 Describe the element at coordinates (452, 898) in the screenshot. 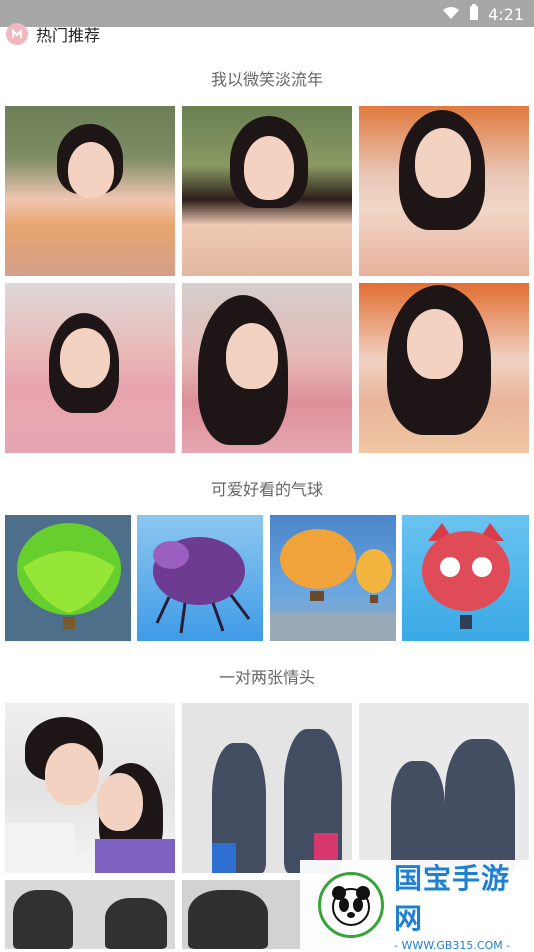

I see `watermark-cn: 国宝手游网` at that location.